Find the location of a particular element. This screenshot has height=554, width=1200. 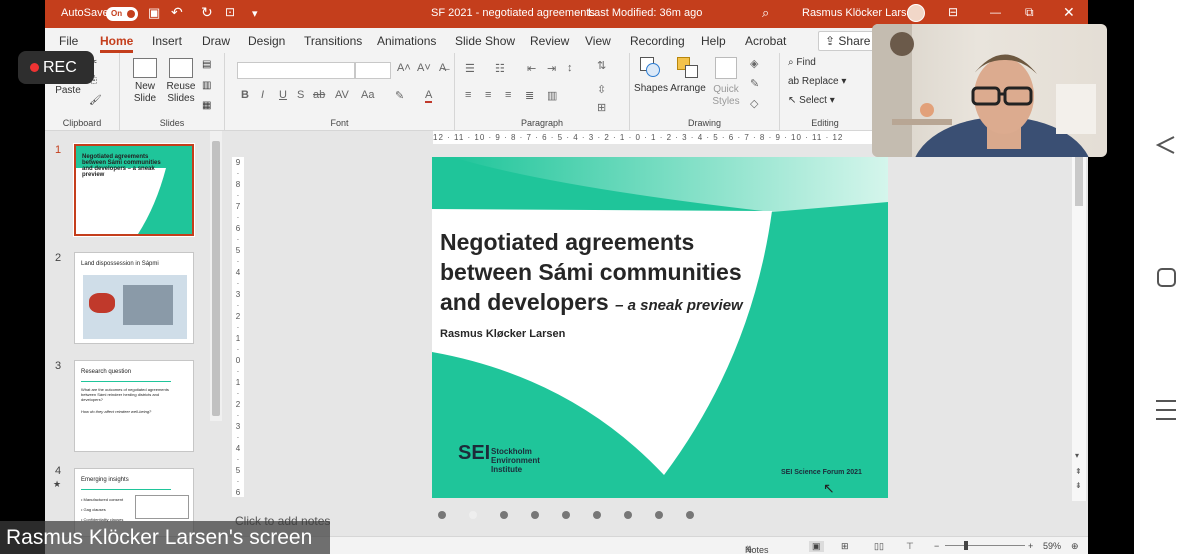

columns-icon: ▥ is located at coordinates (552, 95).